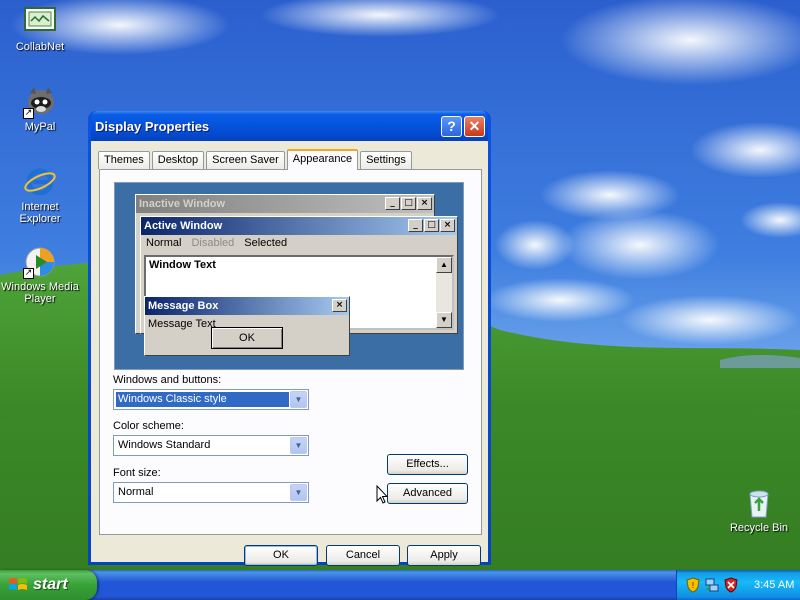  I want to click on preview-ok-button: OK, so click(247, 338).